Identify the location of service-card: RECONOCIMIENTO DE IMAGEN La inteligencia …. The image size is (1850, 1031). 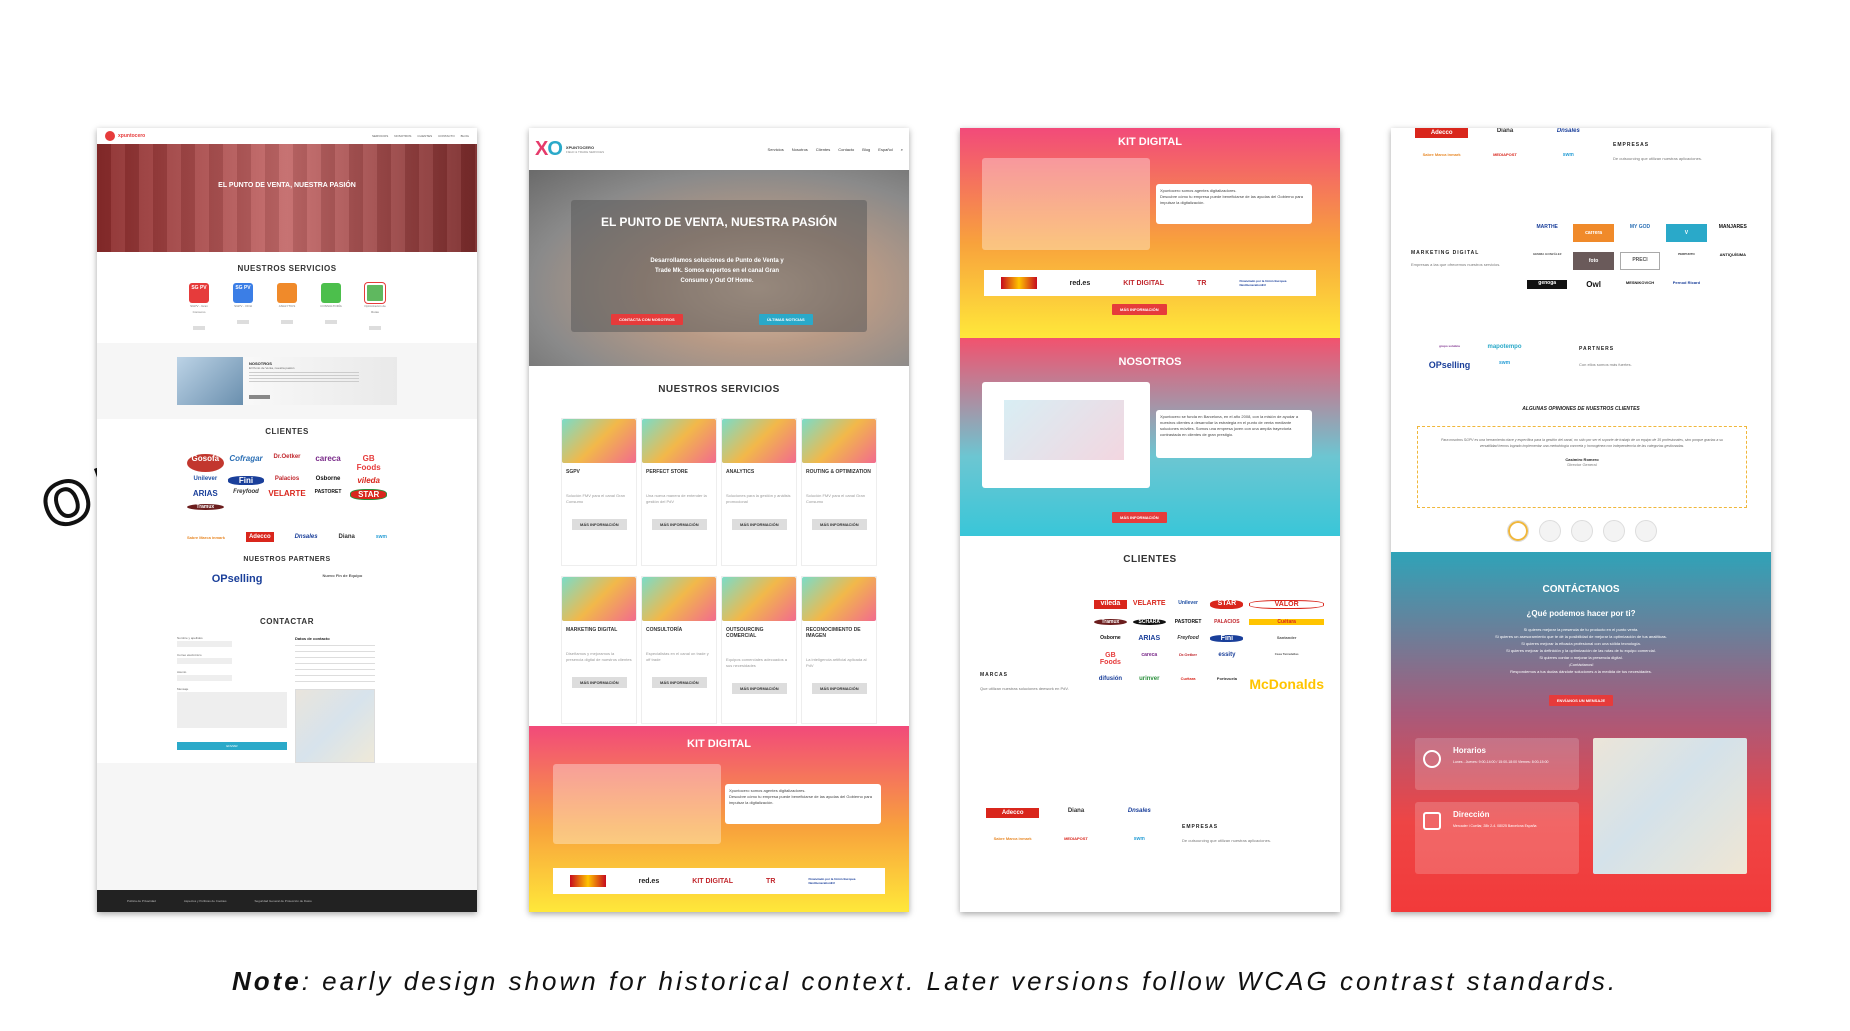
(839, 650).